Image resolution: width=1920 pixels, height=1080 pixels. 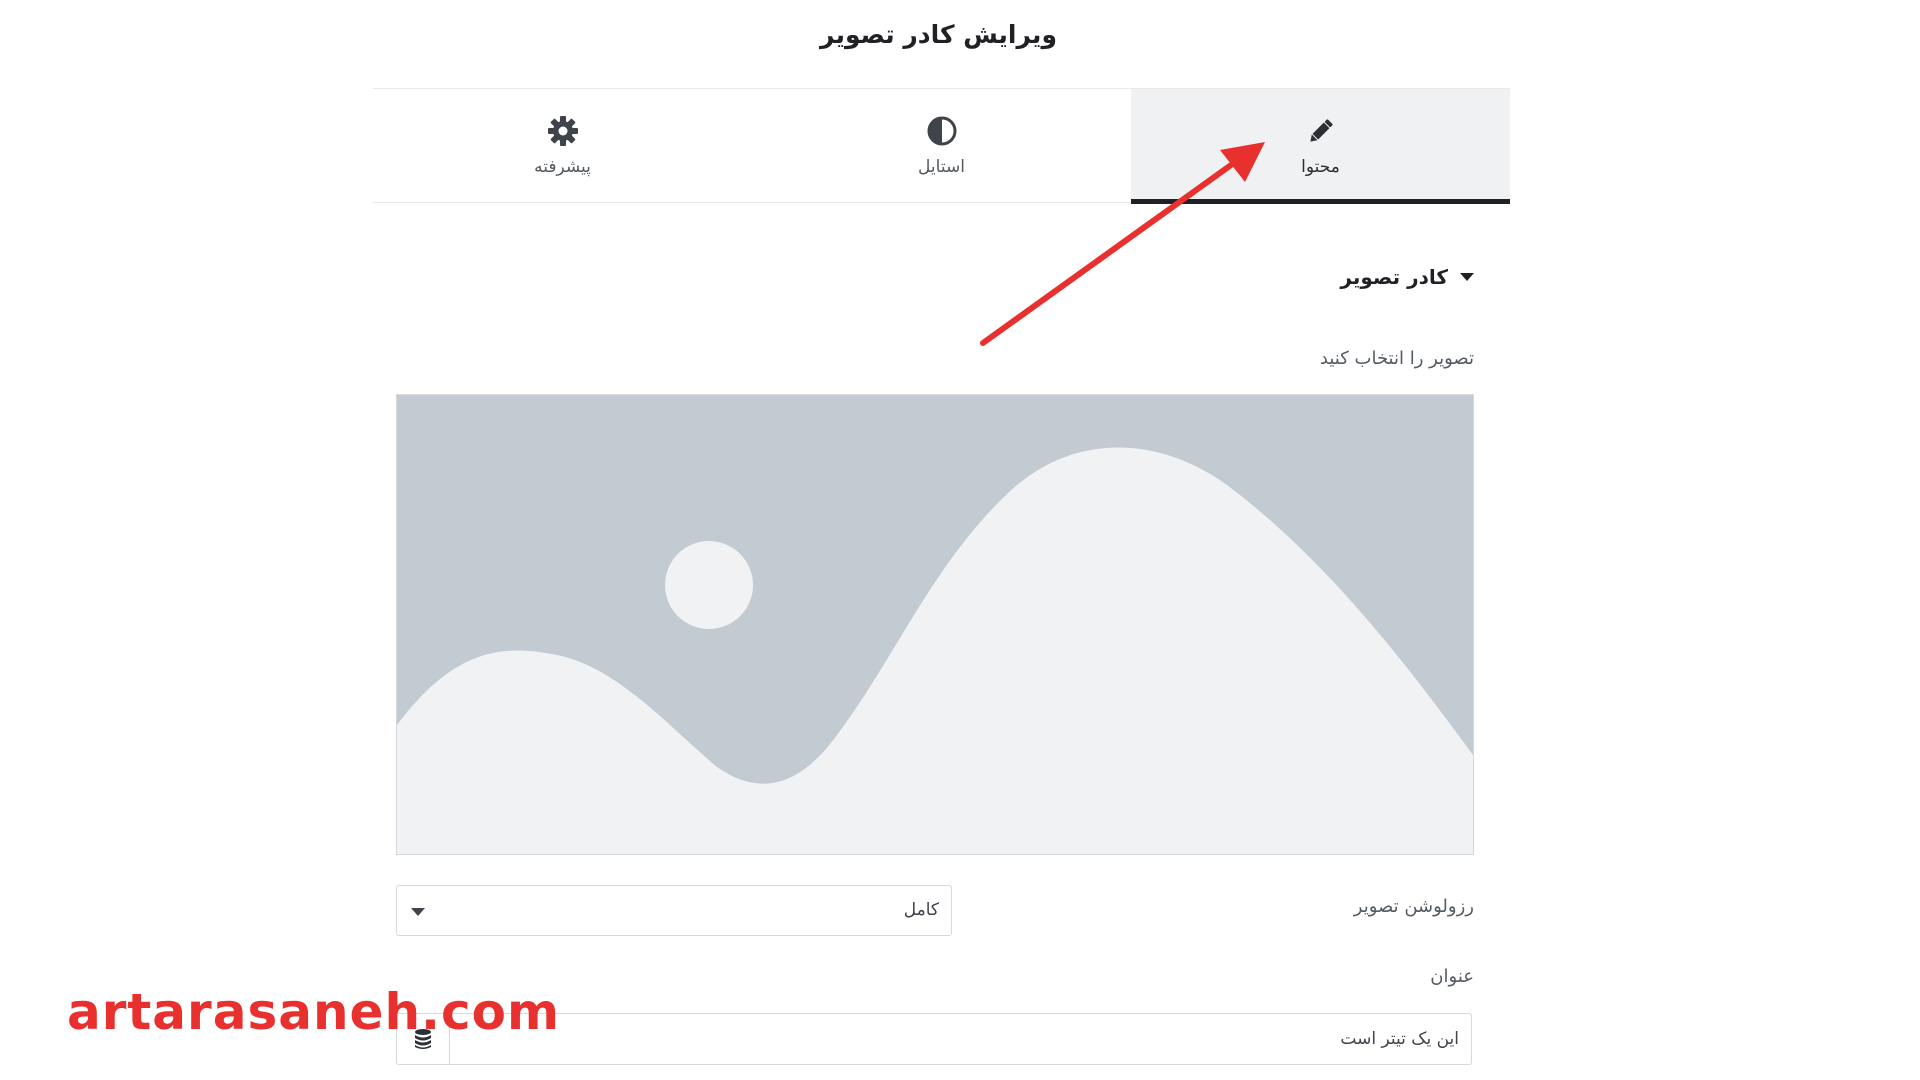 What do you see at coordinates (1396, 358) in the screenshot?
I see `choose-image-label: تصویر را انتخاب کنید` at bounding box center [1396, 358].